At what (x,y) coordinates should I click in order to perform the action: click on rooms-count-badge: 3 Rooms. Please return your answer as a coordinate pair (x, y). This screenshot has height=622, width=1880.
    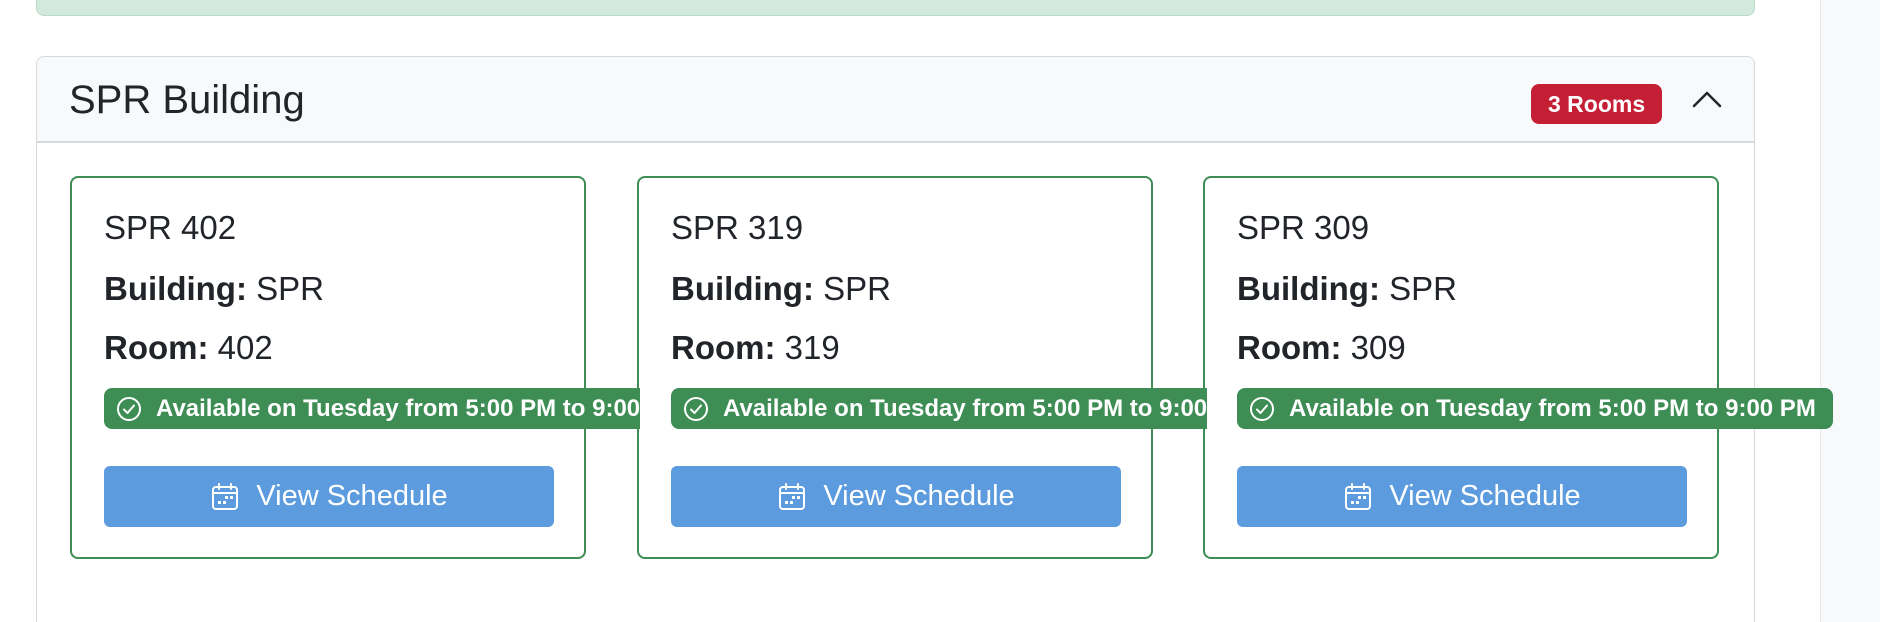
    Looking at the image, I should click on (1597, 104).